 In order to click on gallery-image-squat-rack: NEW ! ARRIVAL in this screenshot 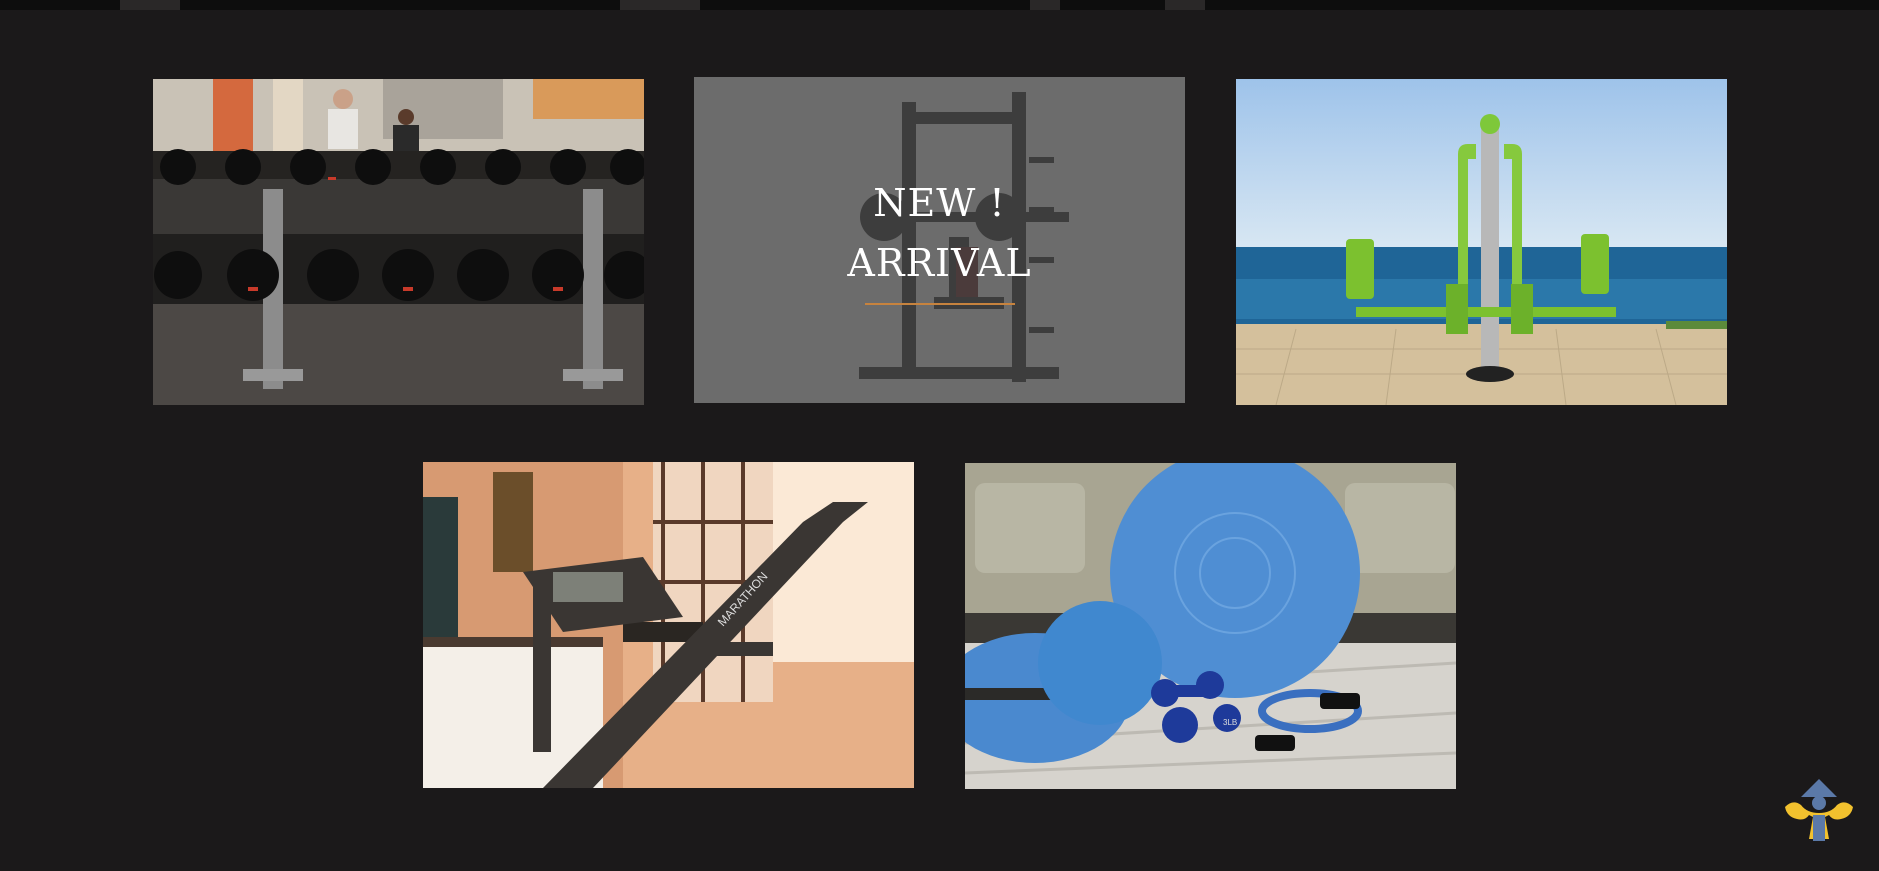, I will do `click(939, 240)`.